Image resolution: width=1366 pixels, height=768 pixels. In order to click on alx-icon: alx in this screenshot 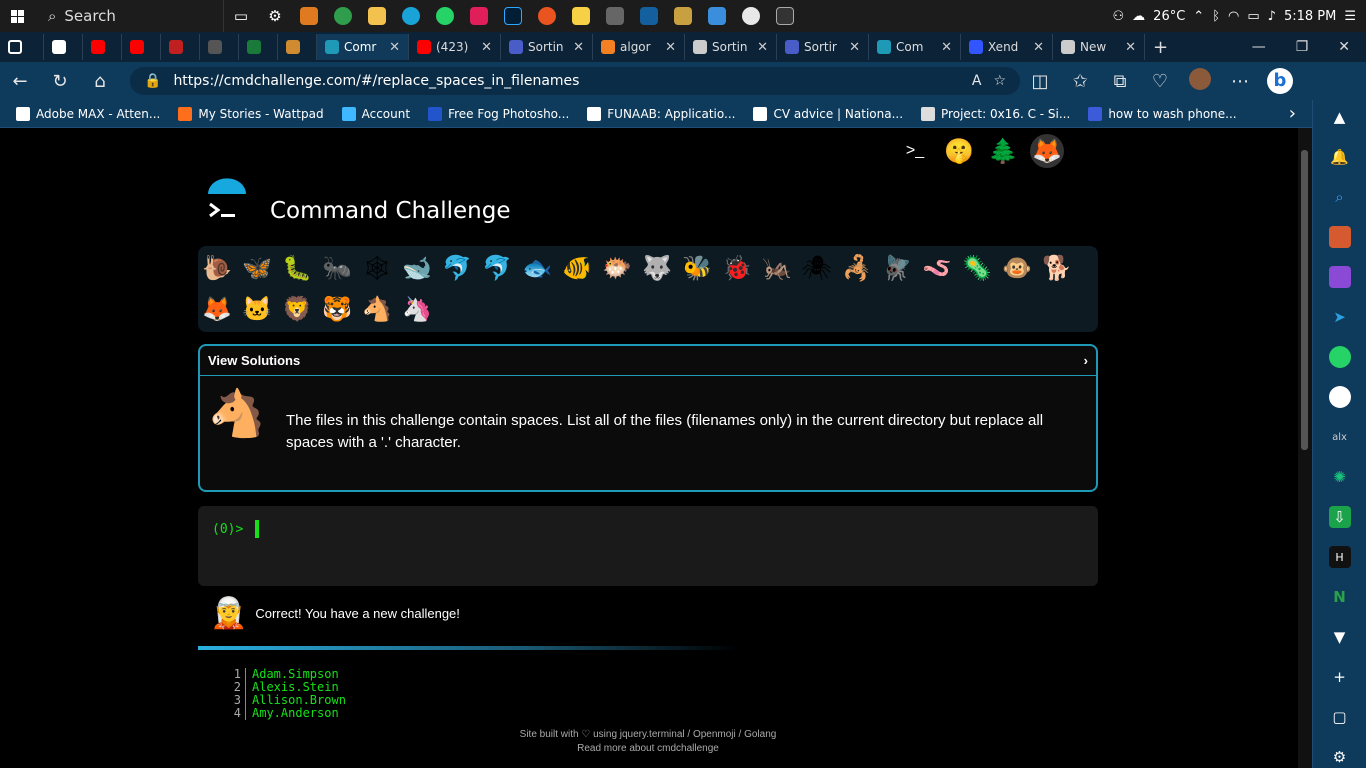, I will do `click(1340, 437)`.